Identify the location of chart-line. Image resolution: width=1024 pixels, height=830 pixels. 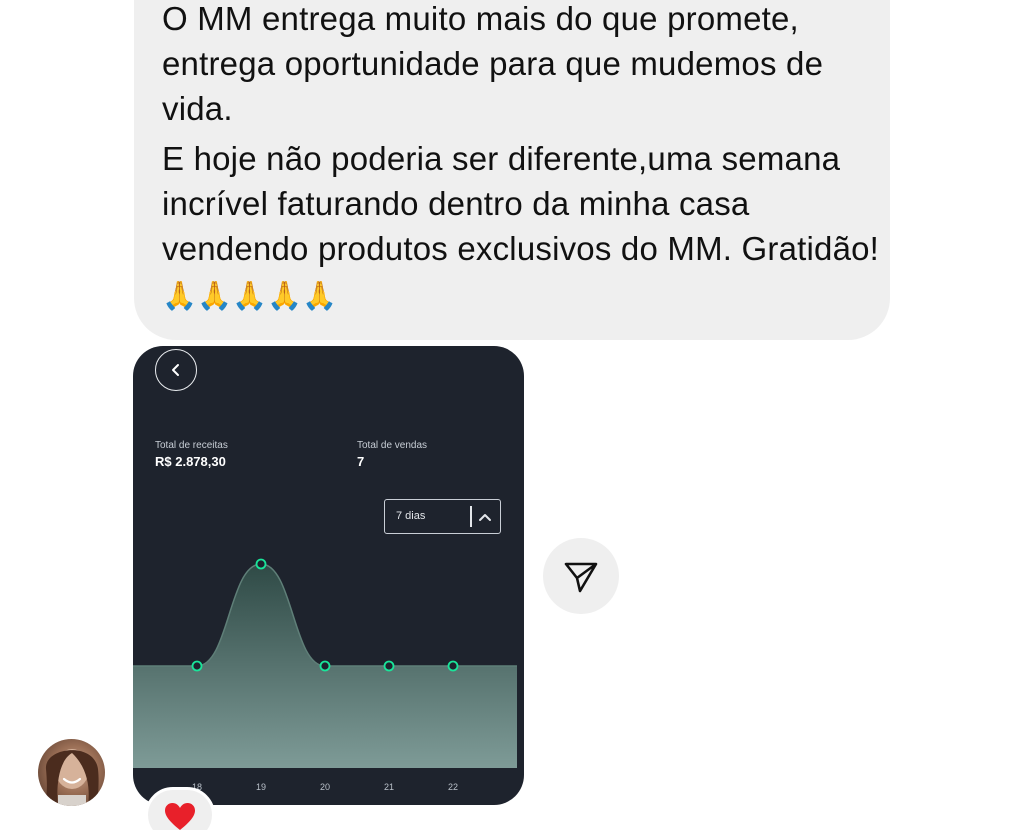
(325, 615).